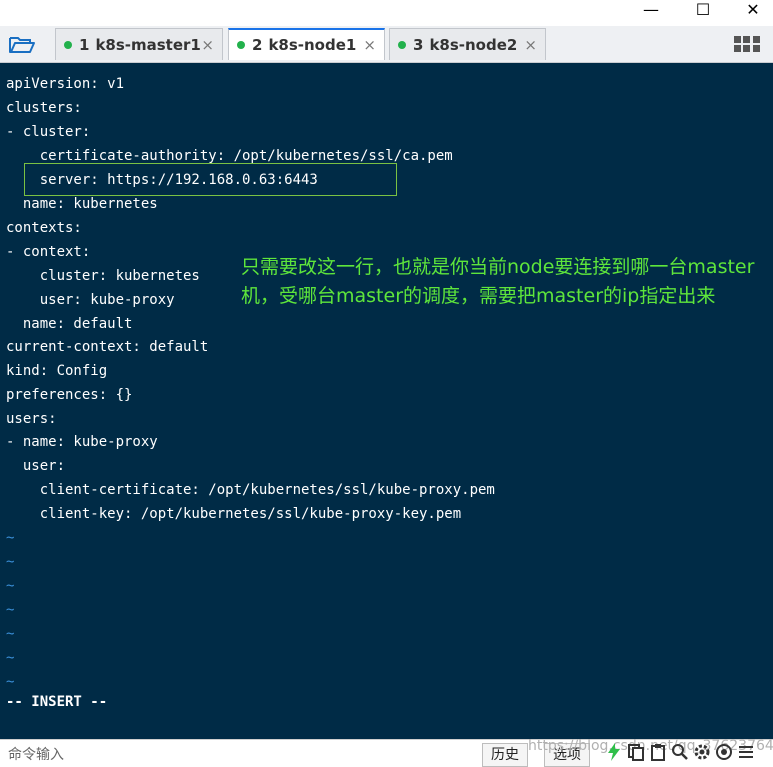 The height and width of the screenshot is (767, 773). What do you see at coordinates (747, 44) in the screenshot?
I see `grid-view-icon` at bounding box center [747, 44].